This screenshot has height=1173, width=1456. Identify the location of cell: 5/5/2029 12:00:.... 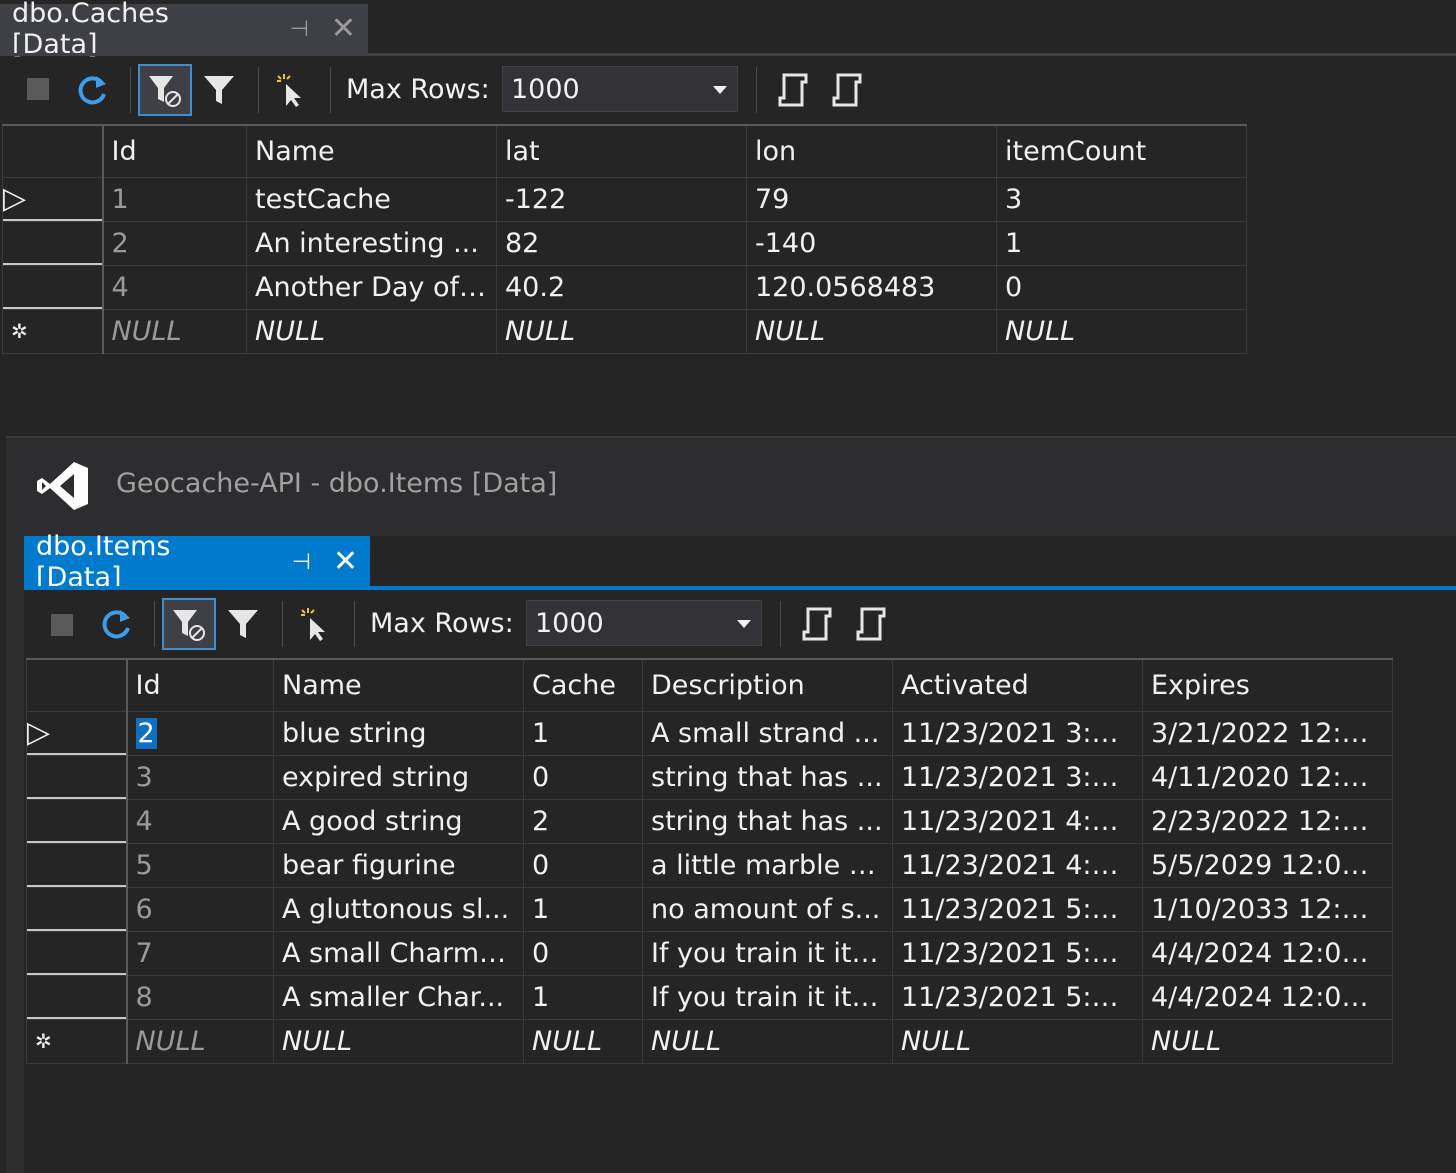
(1267, 865).